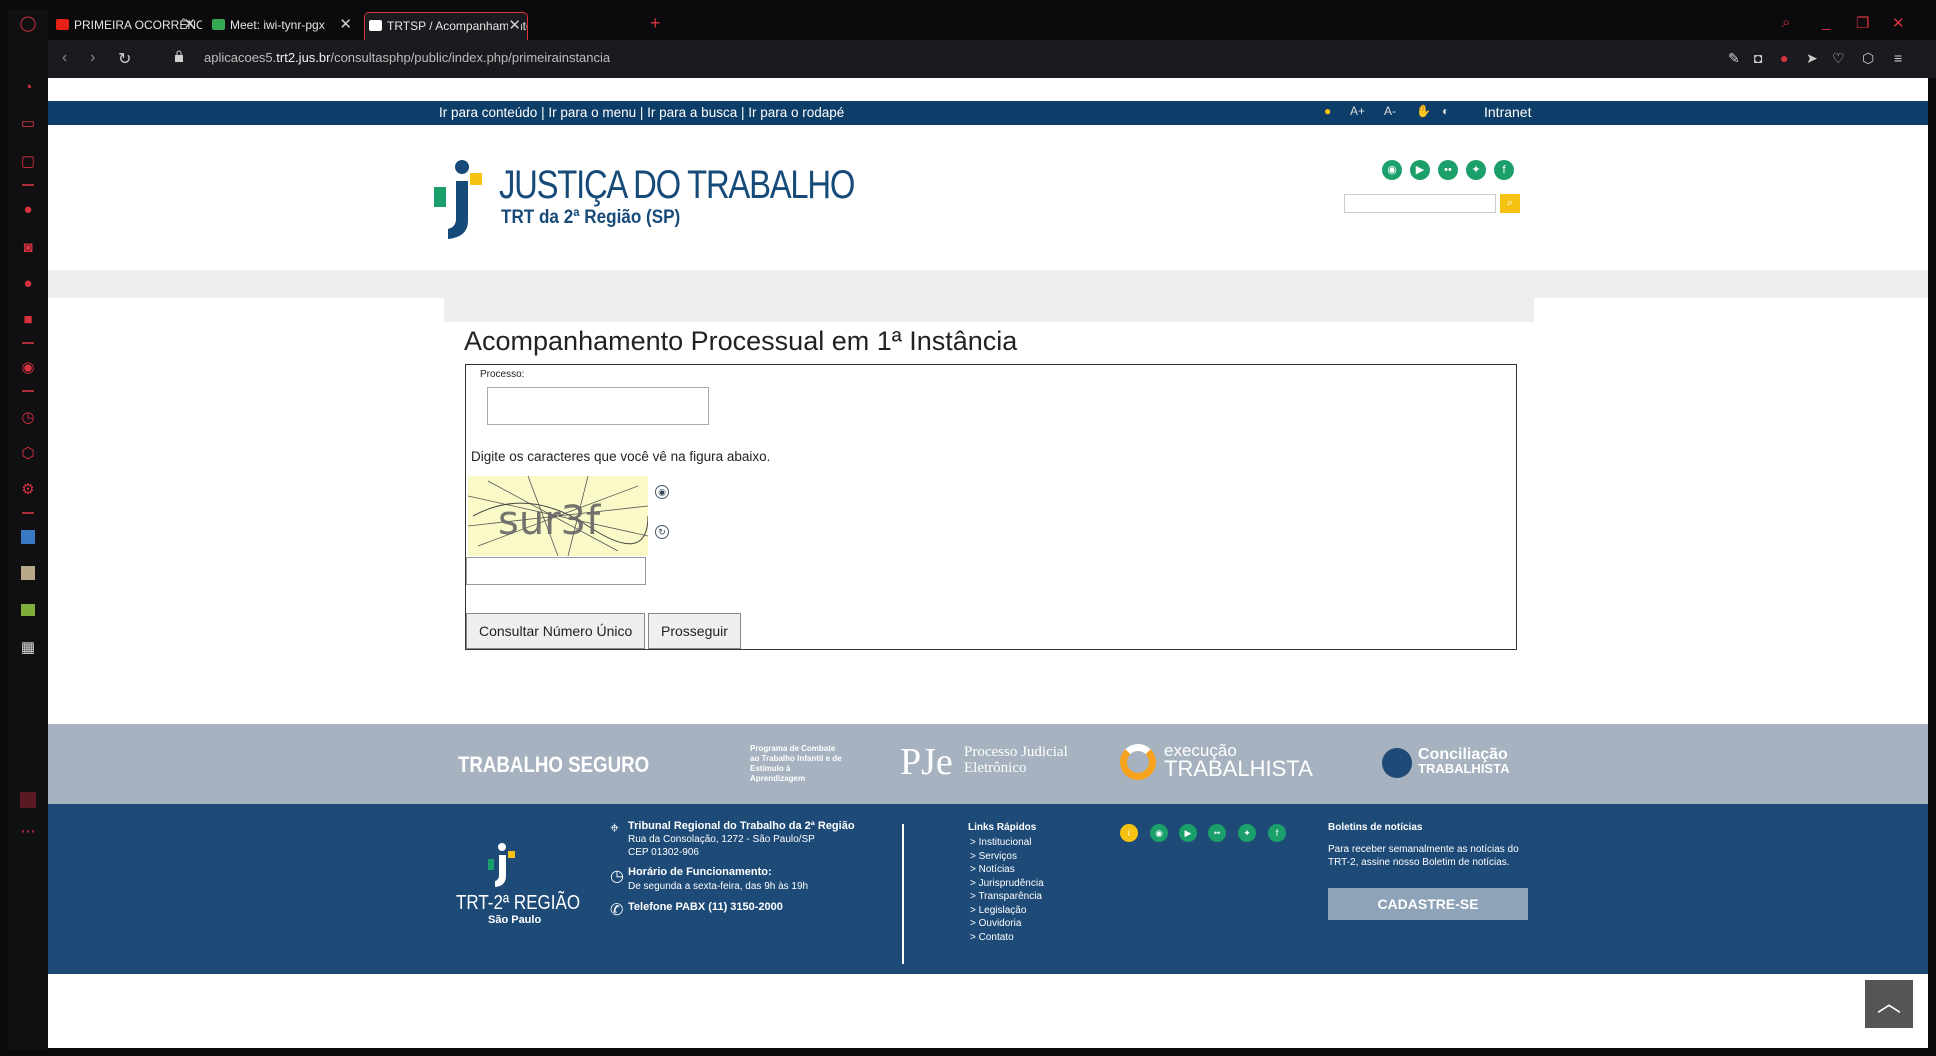 This screenshot has height=1056, width=1936. What do you see at coordinates (28, 832) in the screenshot?
I see `more-icon: ⋯` at bounding box center [28, 832].